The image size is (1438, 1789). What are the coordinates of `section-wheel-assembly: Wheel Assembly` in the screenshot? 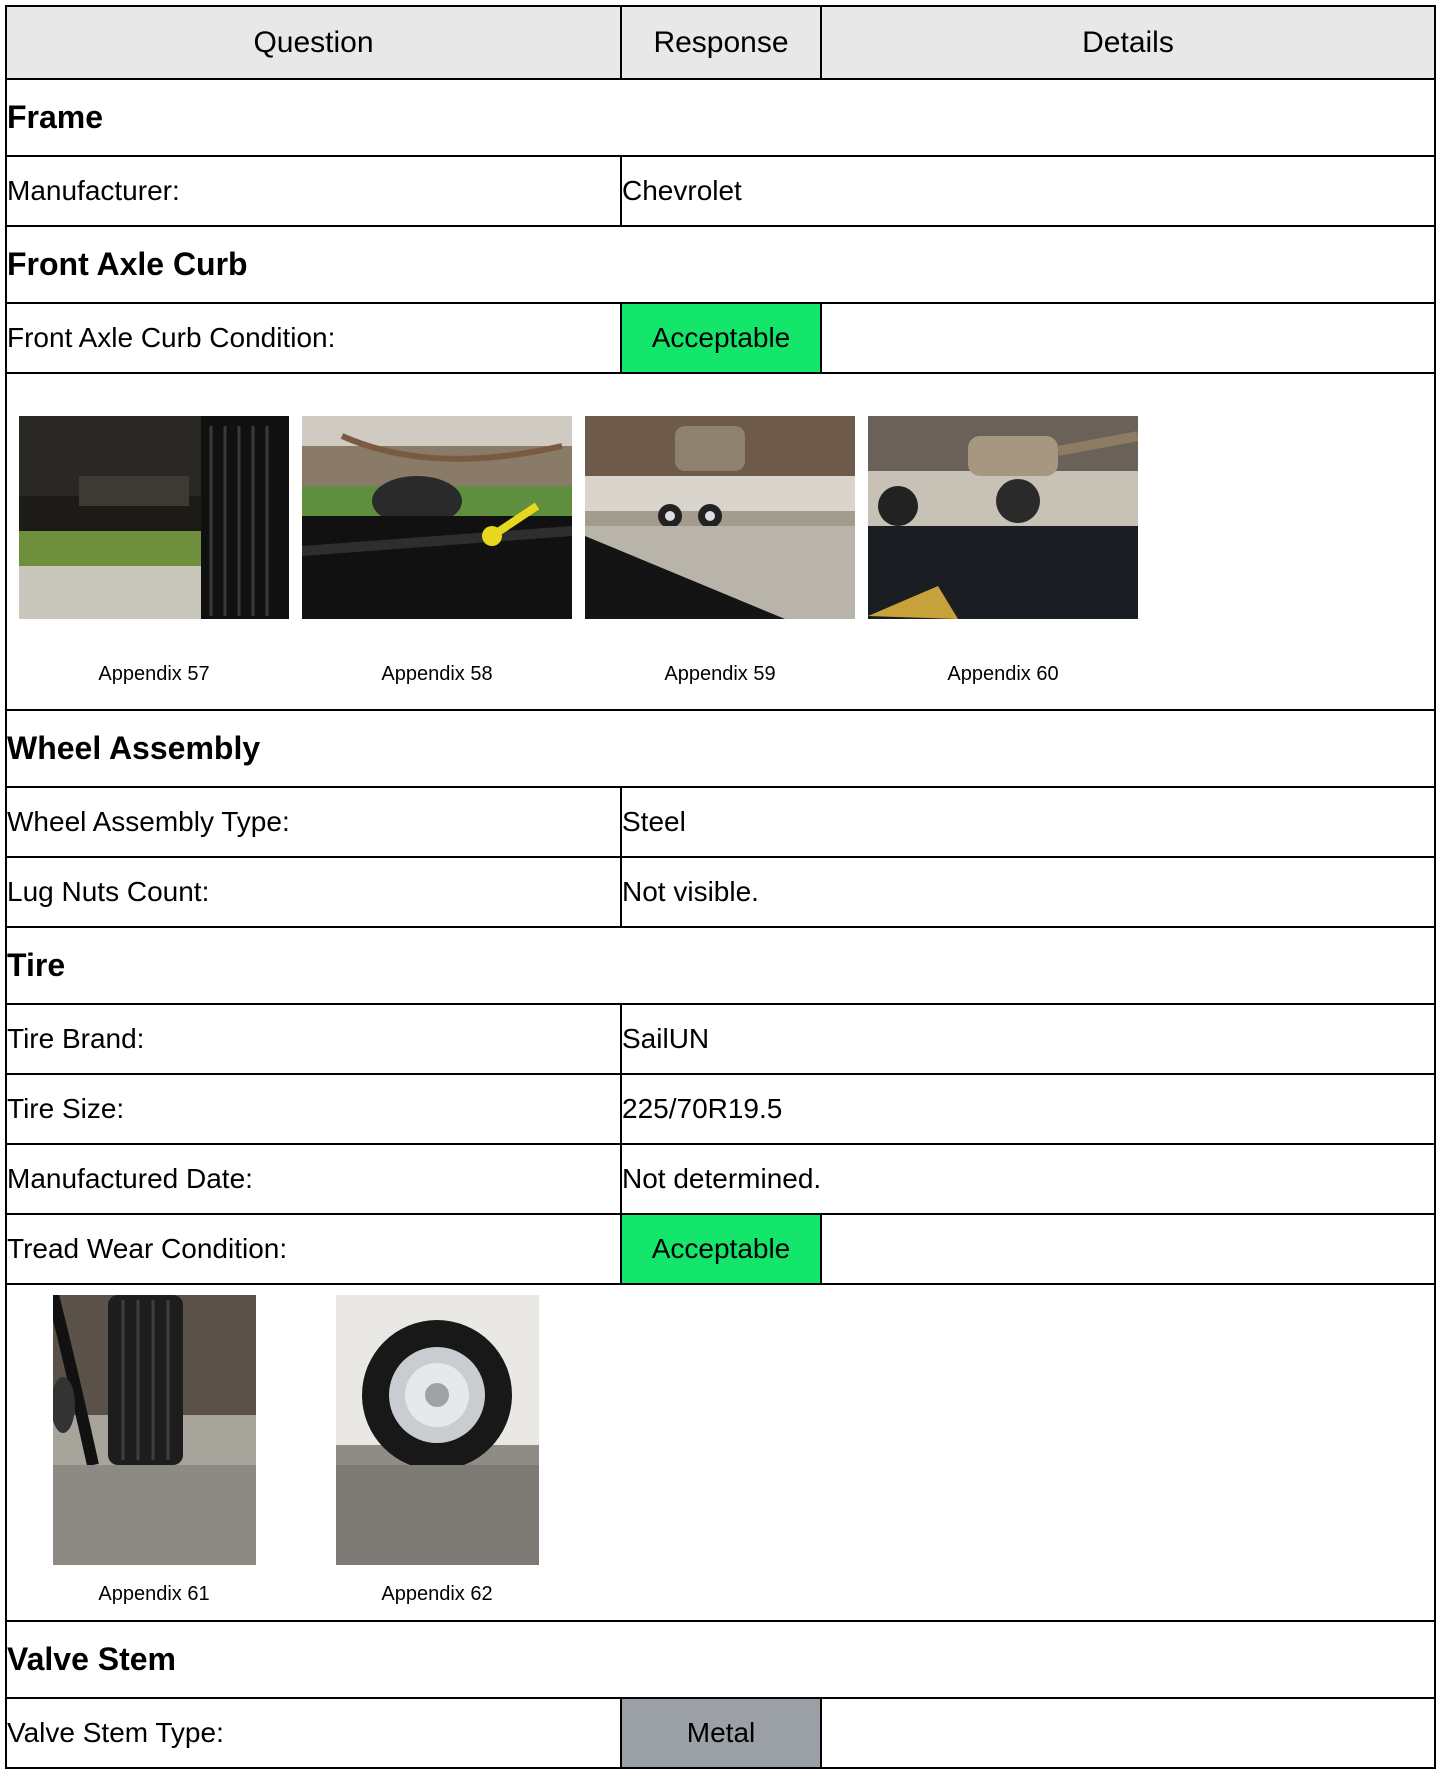 It's located at (720, 748).